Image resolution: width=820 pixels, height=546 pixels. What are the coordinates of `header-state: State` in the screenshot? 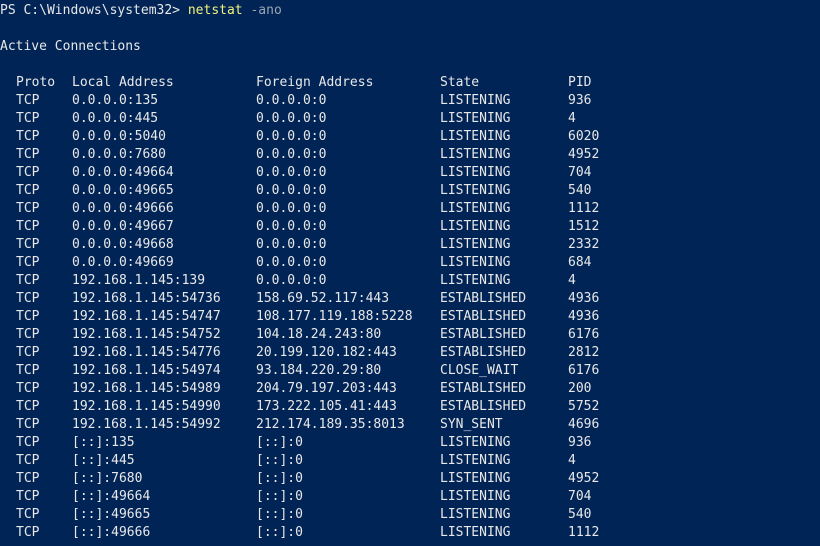 It's located at (460, 82).